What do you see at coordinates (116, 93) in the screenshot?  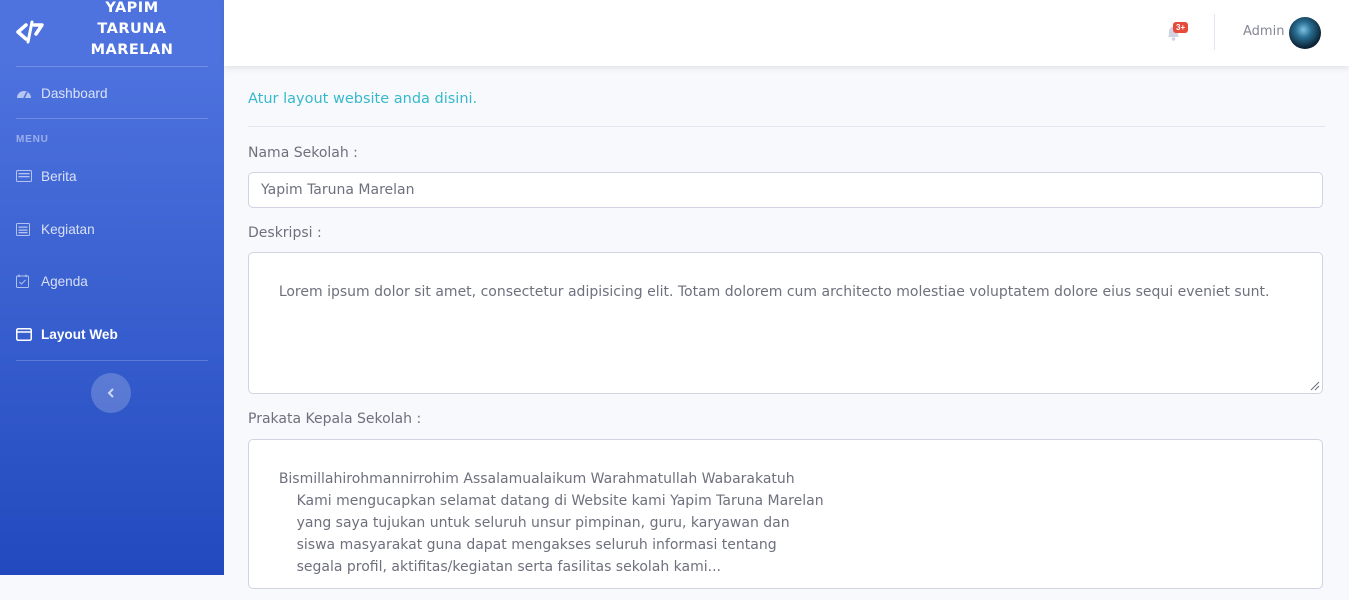 I see `sidebar-item-dashboard: Dashboard` at bounding box center [116, 93].